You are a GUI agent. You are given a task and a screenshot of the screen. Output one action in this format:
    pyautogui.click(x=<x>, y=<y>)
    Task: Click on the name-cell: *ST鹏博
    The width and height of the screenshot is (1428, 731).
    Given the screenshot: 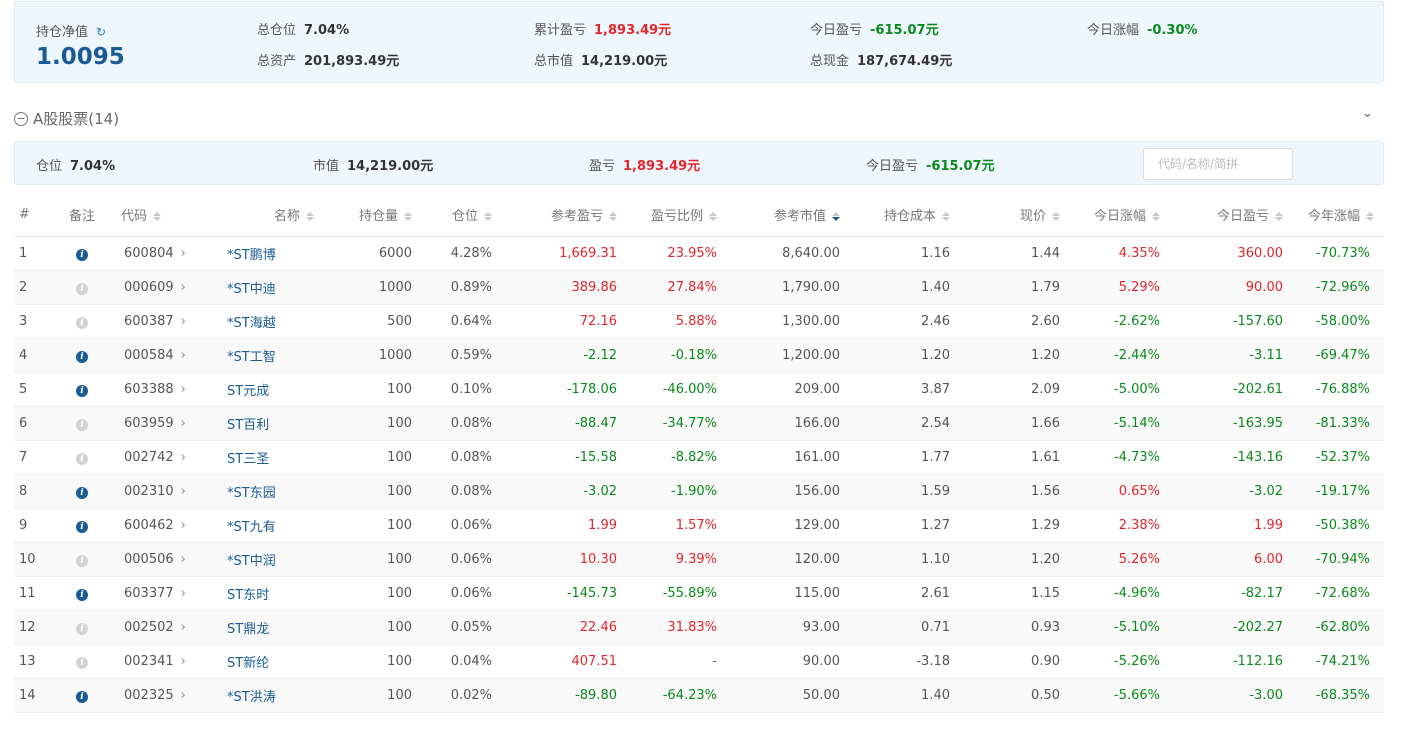 What is the action you would take?
    pyautogui.click(x=268, y=253)
    